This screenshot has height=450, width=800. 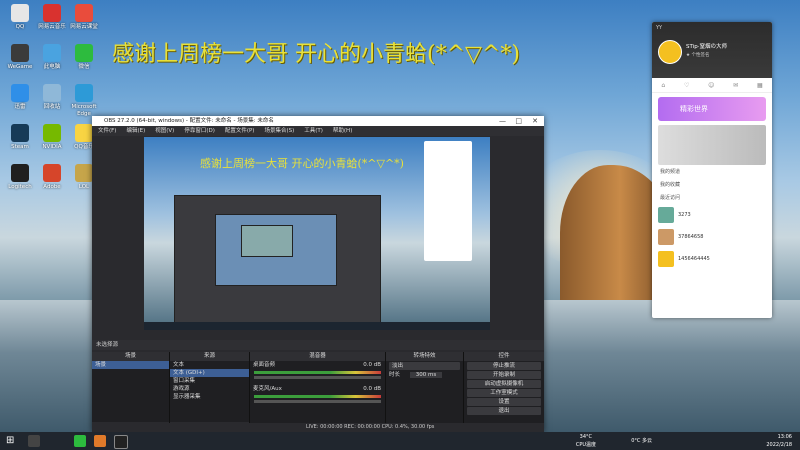 What do you see at coordinates (130, 365) in the screenshot?
I see `scene-item: 场景` at bounding box center [130, 365].